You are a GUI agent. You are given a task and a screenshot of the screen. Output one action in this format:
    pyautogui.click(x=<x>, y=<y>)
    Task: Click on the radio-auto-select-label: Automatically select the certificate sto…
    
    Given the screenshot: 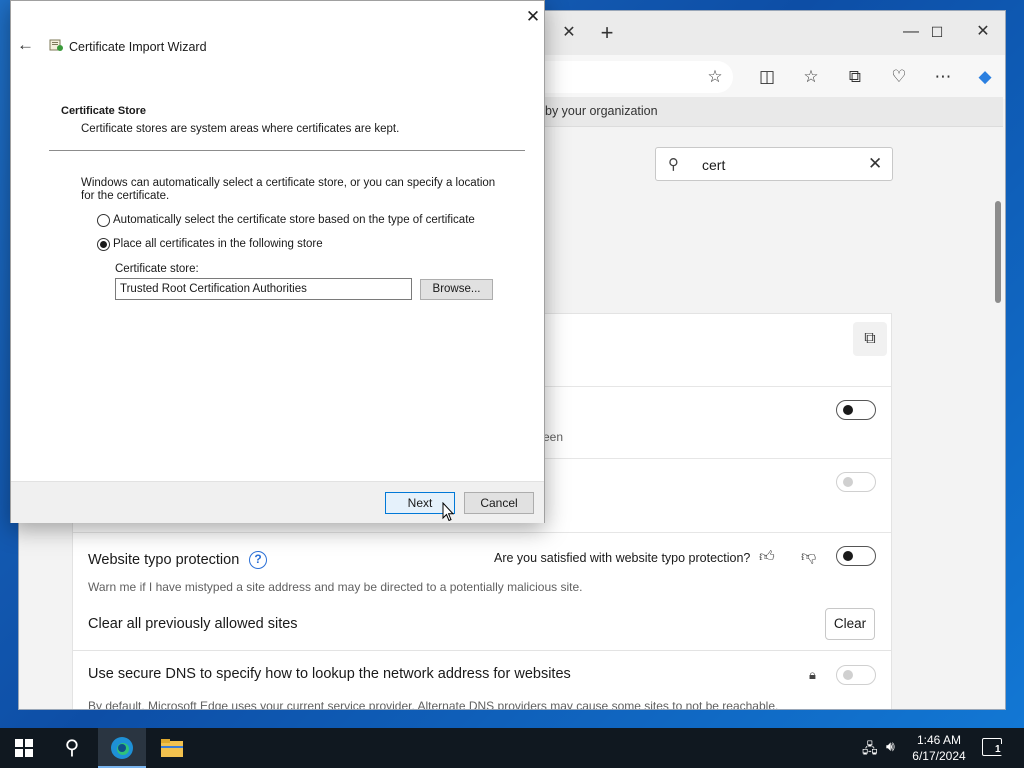 What is the action you would take?
    pyautogui.click(x=294, y=220)
    